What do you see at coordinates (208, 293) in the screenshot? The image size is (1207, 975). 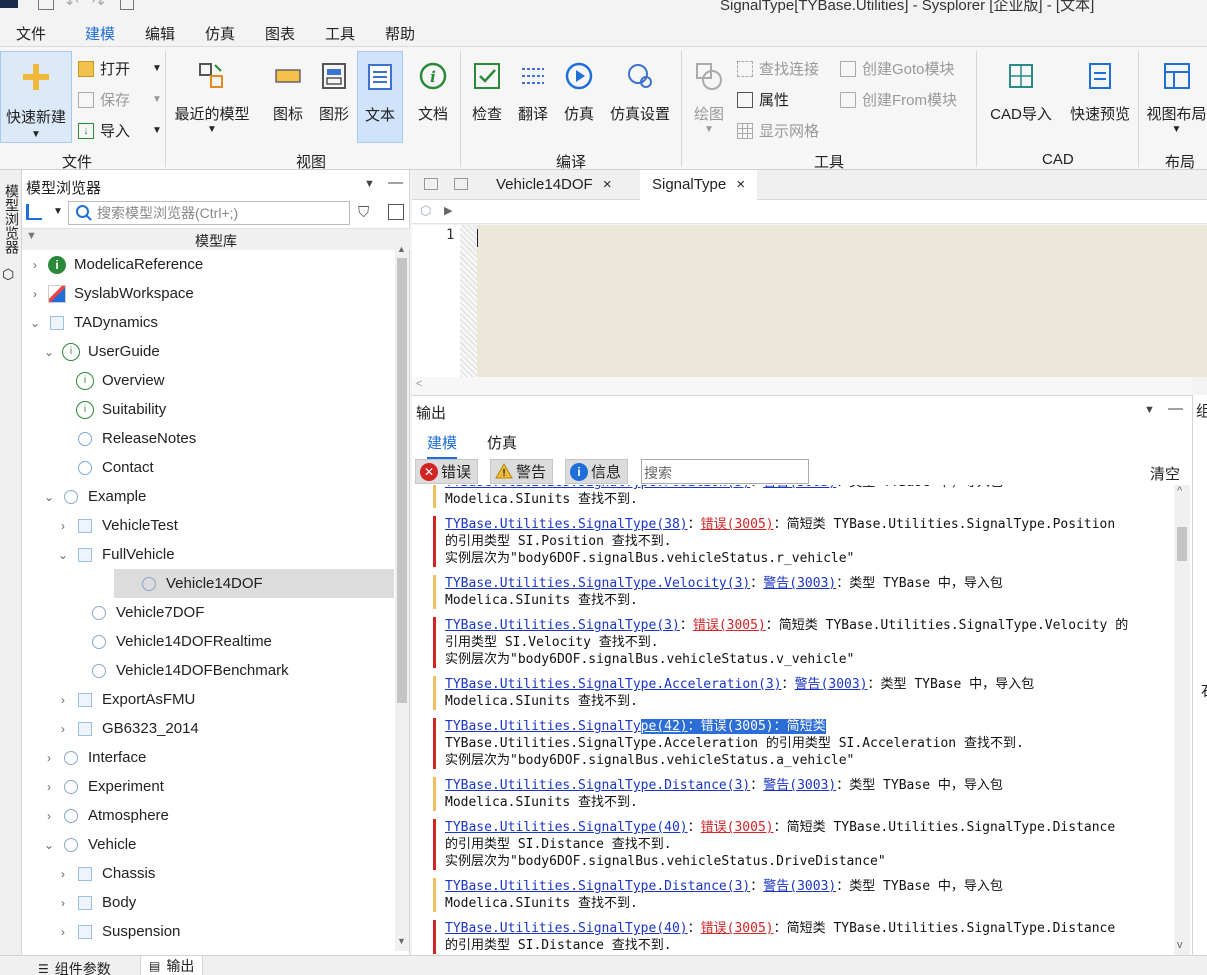 I see `tree-item: › SyslabWorkspace` at bounding box center [208, 293].